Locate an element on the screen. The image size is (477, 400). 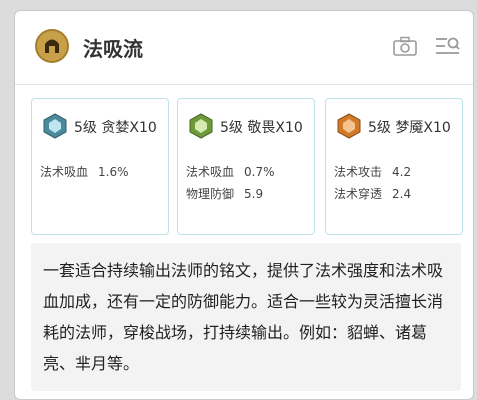
stat-row: 法术吸血 1.6% is located at coordinates (84, 171).